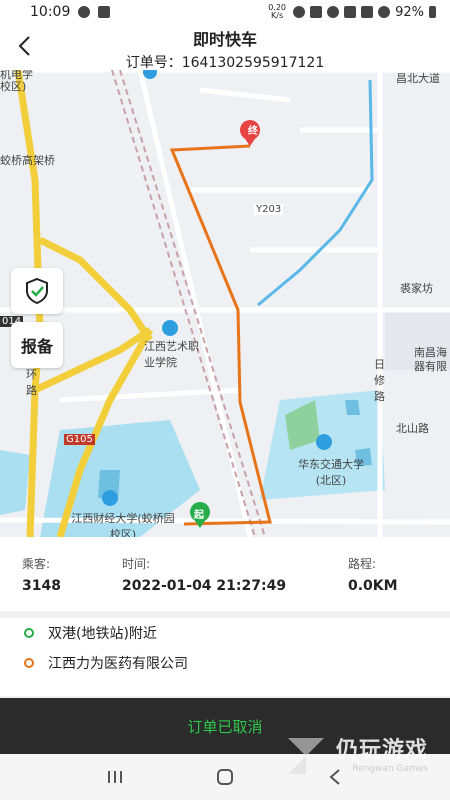 The width and height of the screenshot is (450, 800). I want to click on report-button: 报备, so click(37, 345).